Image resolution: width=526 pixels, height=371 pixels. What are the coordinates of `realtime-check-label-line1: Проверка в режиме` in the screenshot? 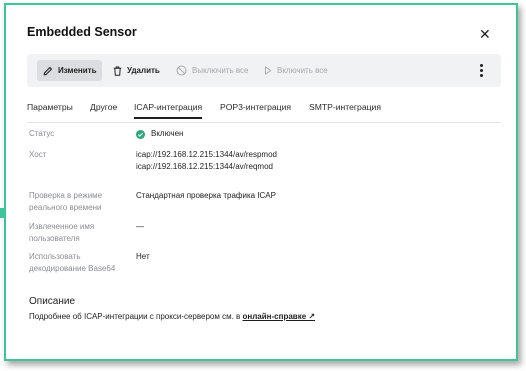 It's located at (66, 195).